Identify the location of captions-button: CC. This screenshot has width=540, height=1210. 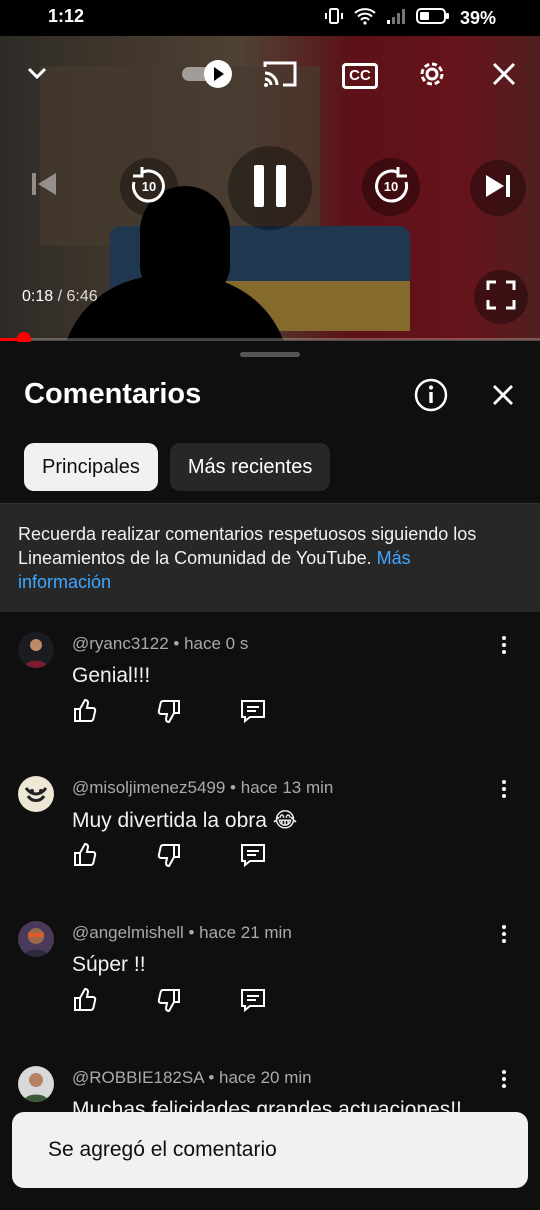
(360, 76).